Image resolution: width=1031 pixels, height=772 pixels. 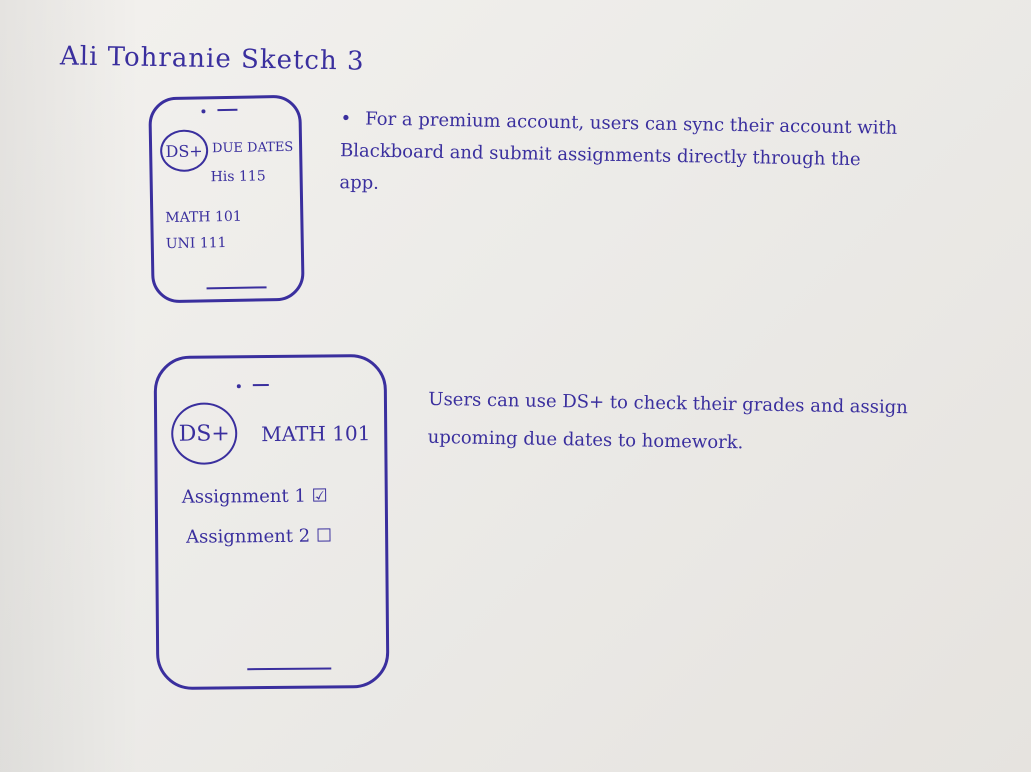 What do you see at coordinates (203, 217) in the screenshot?
I see `list-item: MATH 101` at bounding box center [203, 217].